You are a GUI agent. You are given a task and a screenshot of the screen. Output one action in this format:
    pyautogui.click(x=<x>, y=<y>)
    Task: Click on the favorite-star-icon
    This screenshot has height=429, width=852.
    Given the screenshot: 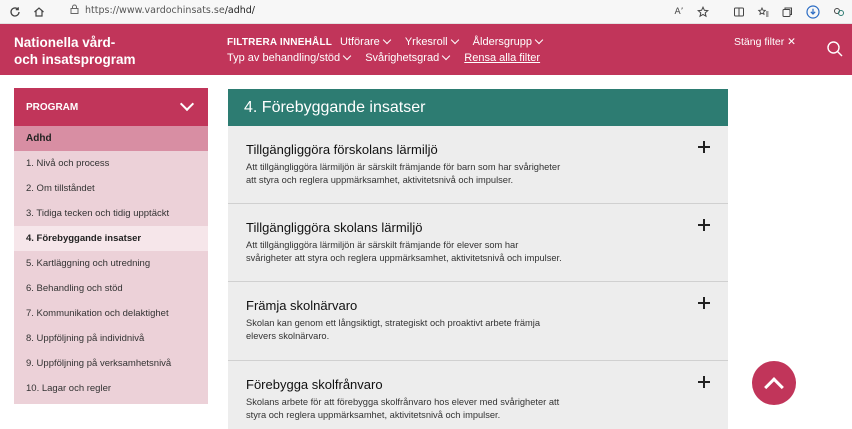 What is the action you would take?
    pyautogui.click(x=703, y=12)
    